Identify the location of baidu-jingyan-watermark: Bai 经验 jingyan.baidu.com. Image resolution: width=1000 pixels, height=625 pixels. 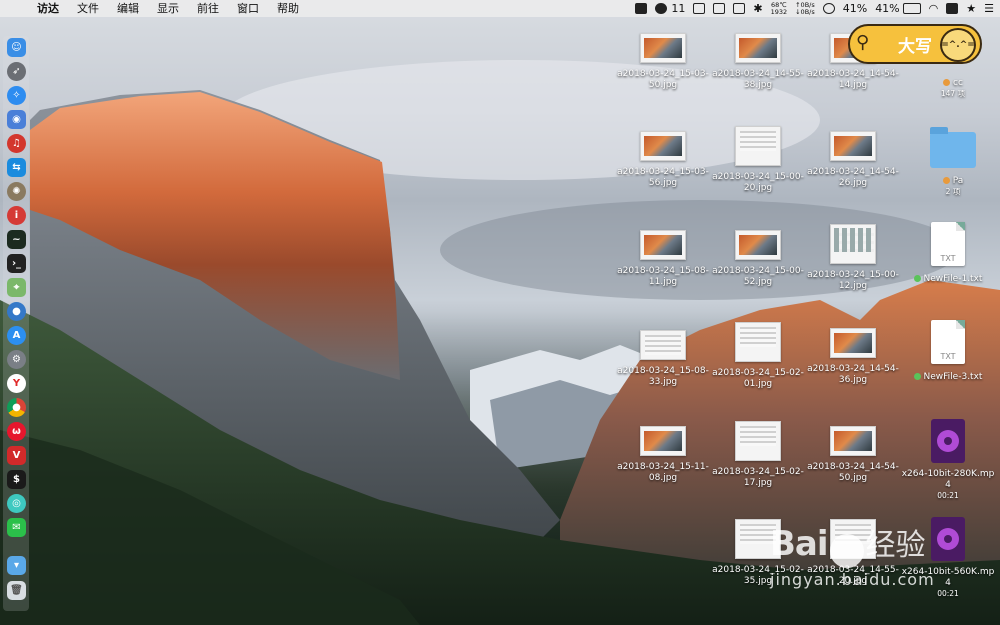
(885, 565).